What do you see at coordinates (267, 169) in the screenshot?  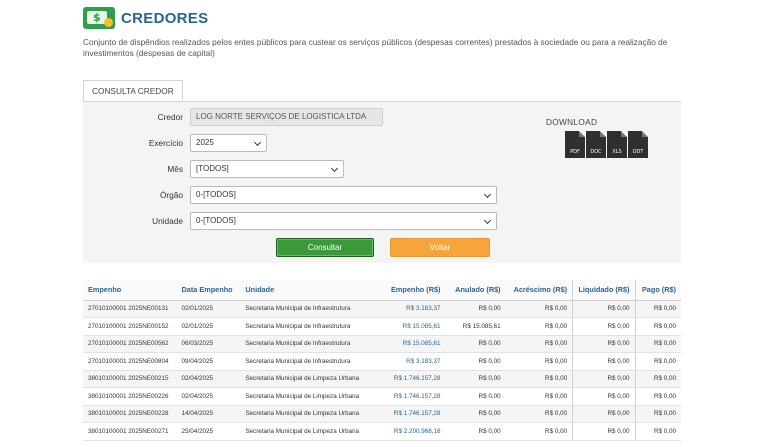 I see `mes-select: [TODOS]` at bounding box center [267, 169].